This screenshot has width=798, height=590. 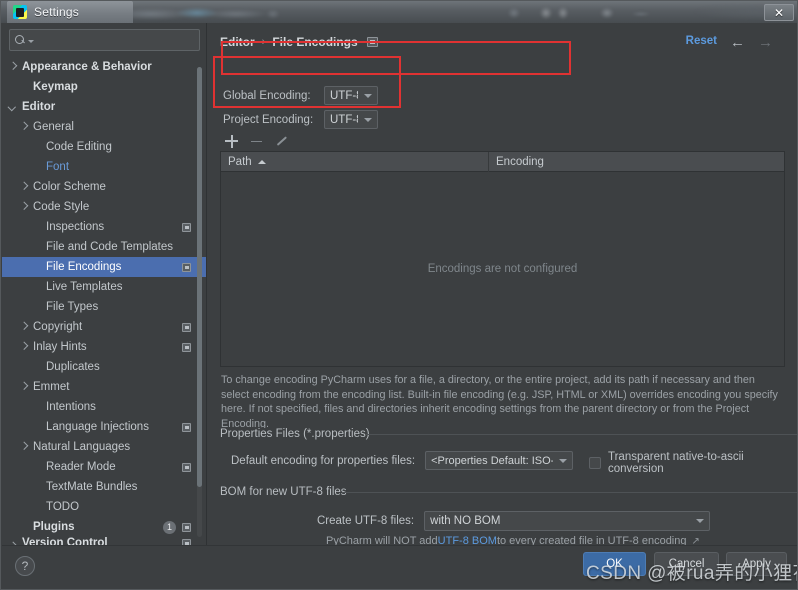 What do you see at coordinates (595, 463) in the screenshot?
I see `checkbox-box` at bounding box center [595, 463].